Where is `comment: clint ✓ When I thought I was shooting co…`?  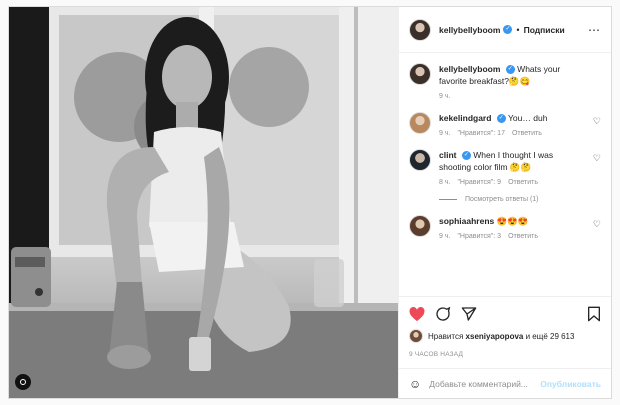
comment: clint ✓ When I thought I was shooting co… is located at coordinates (505, 167).